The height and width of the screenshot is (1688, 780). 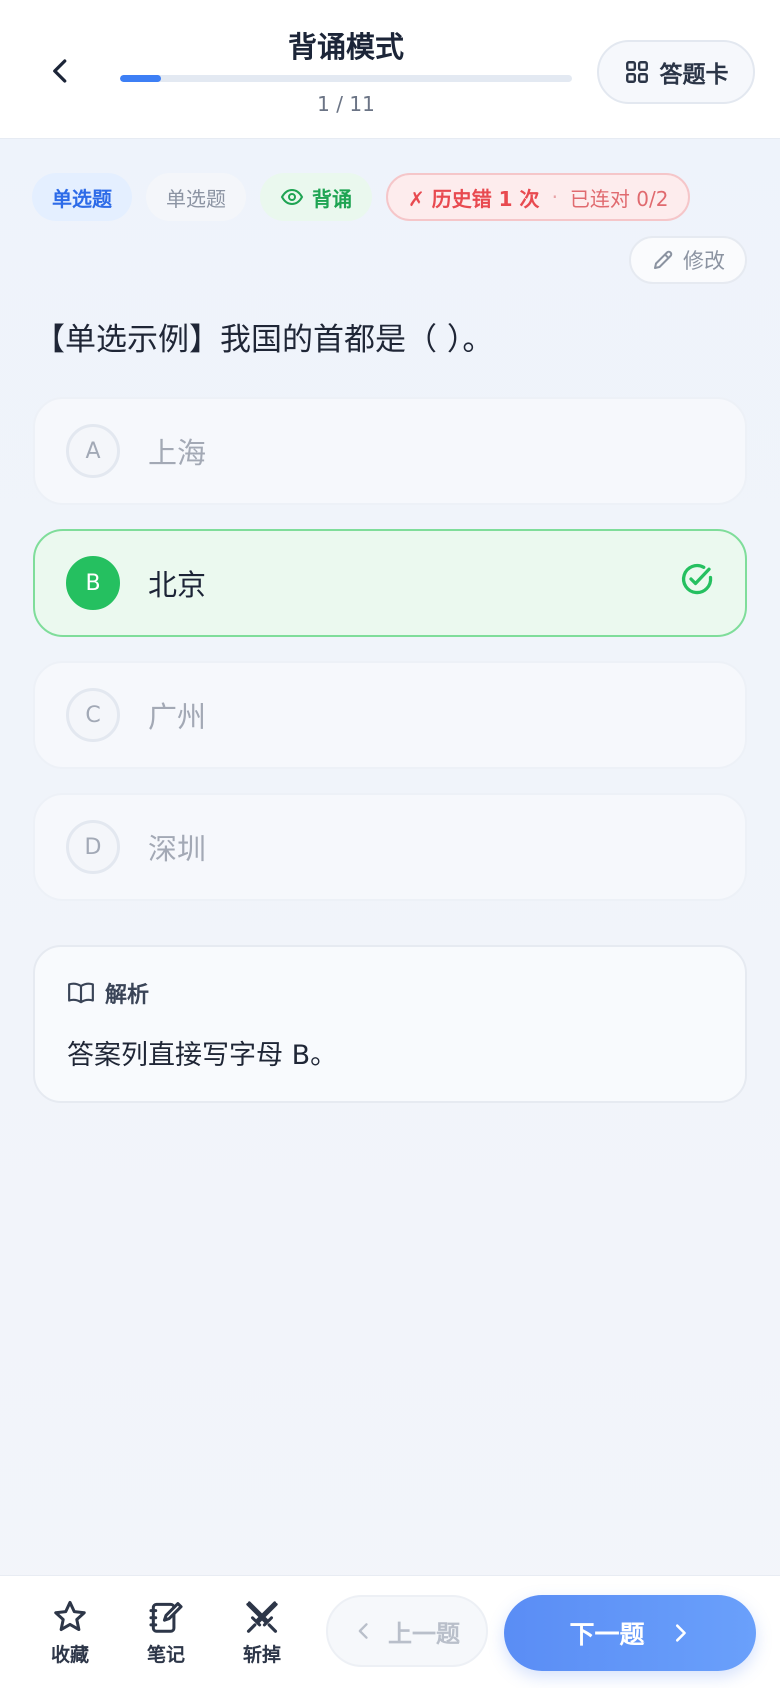 I want to click on favorite-button: 收藏, so click(x=70, y=1632).